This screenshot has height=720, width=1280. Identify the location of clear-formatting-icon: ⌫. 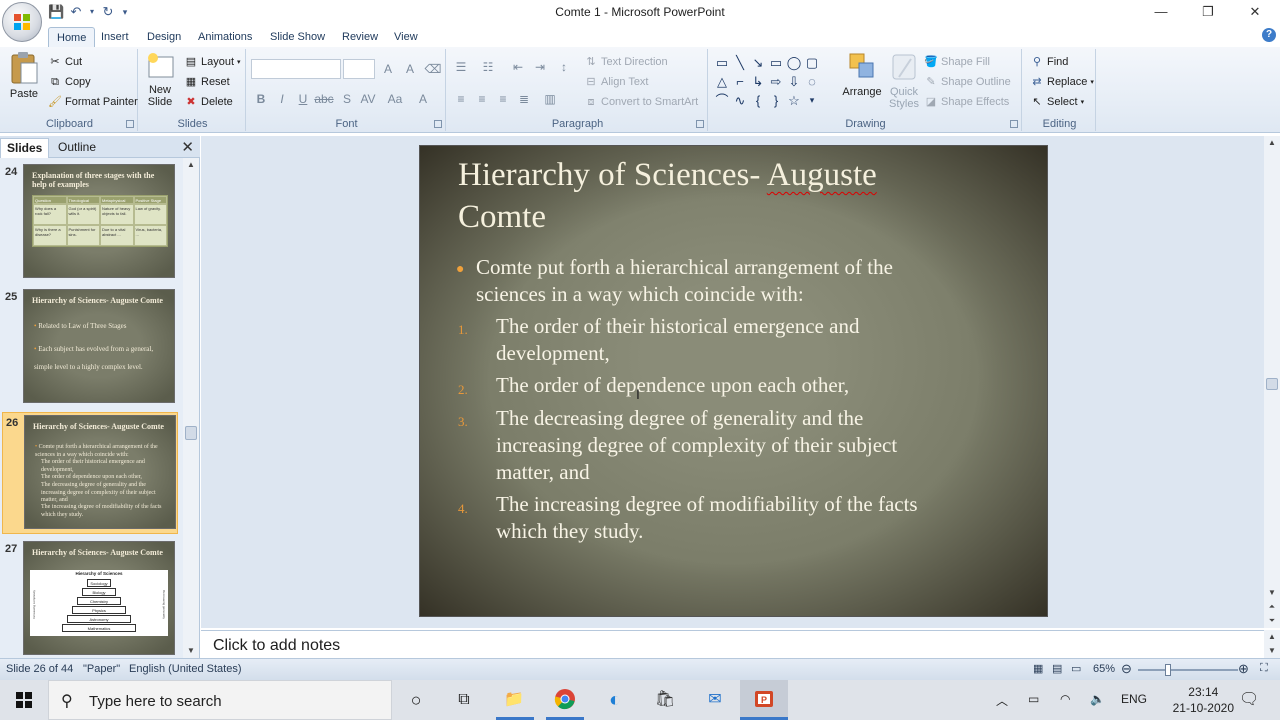
(433, 69).